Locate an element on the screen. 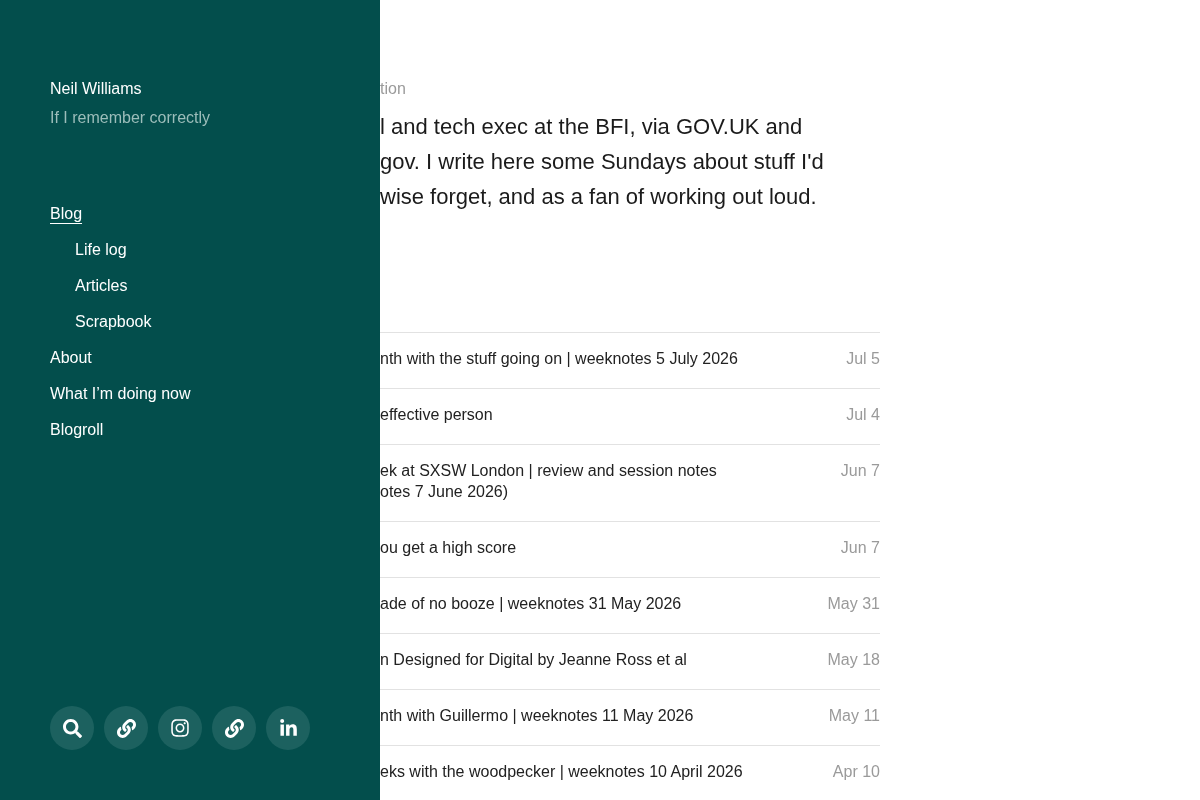 The width and height of the screenshot is (1200, 800). nav-link: Blogroll is located at coordinates (77, 430).